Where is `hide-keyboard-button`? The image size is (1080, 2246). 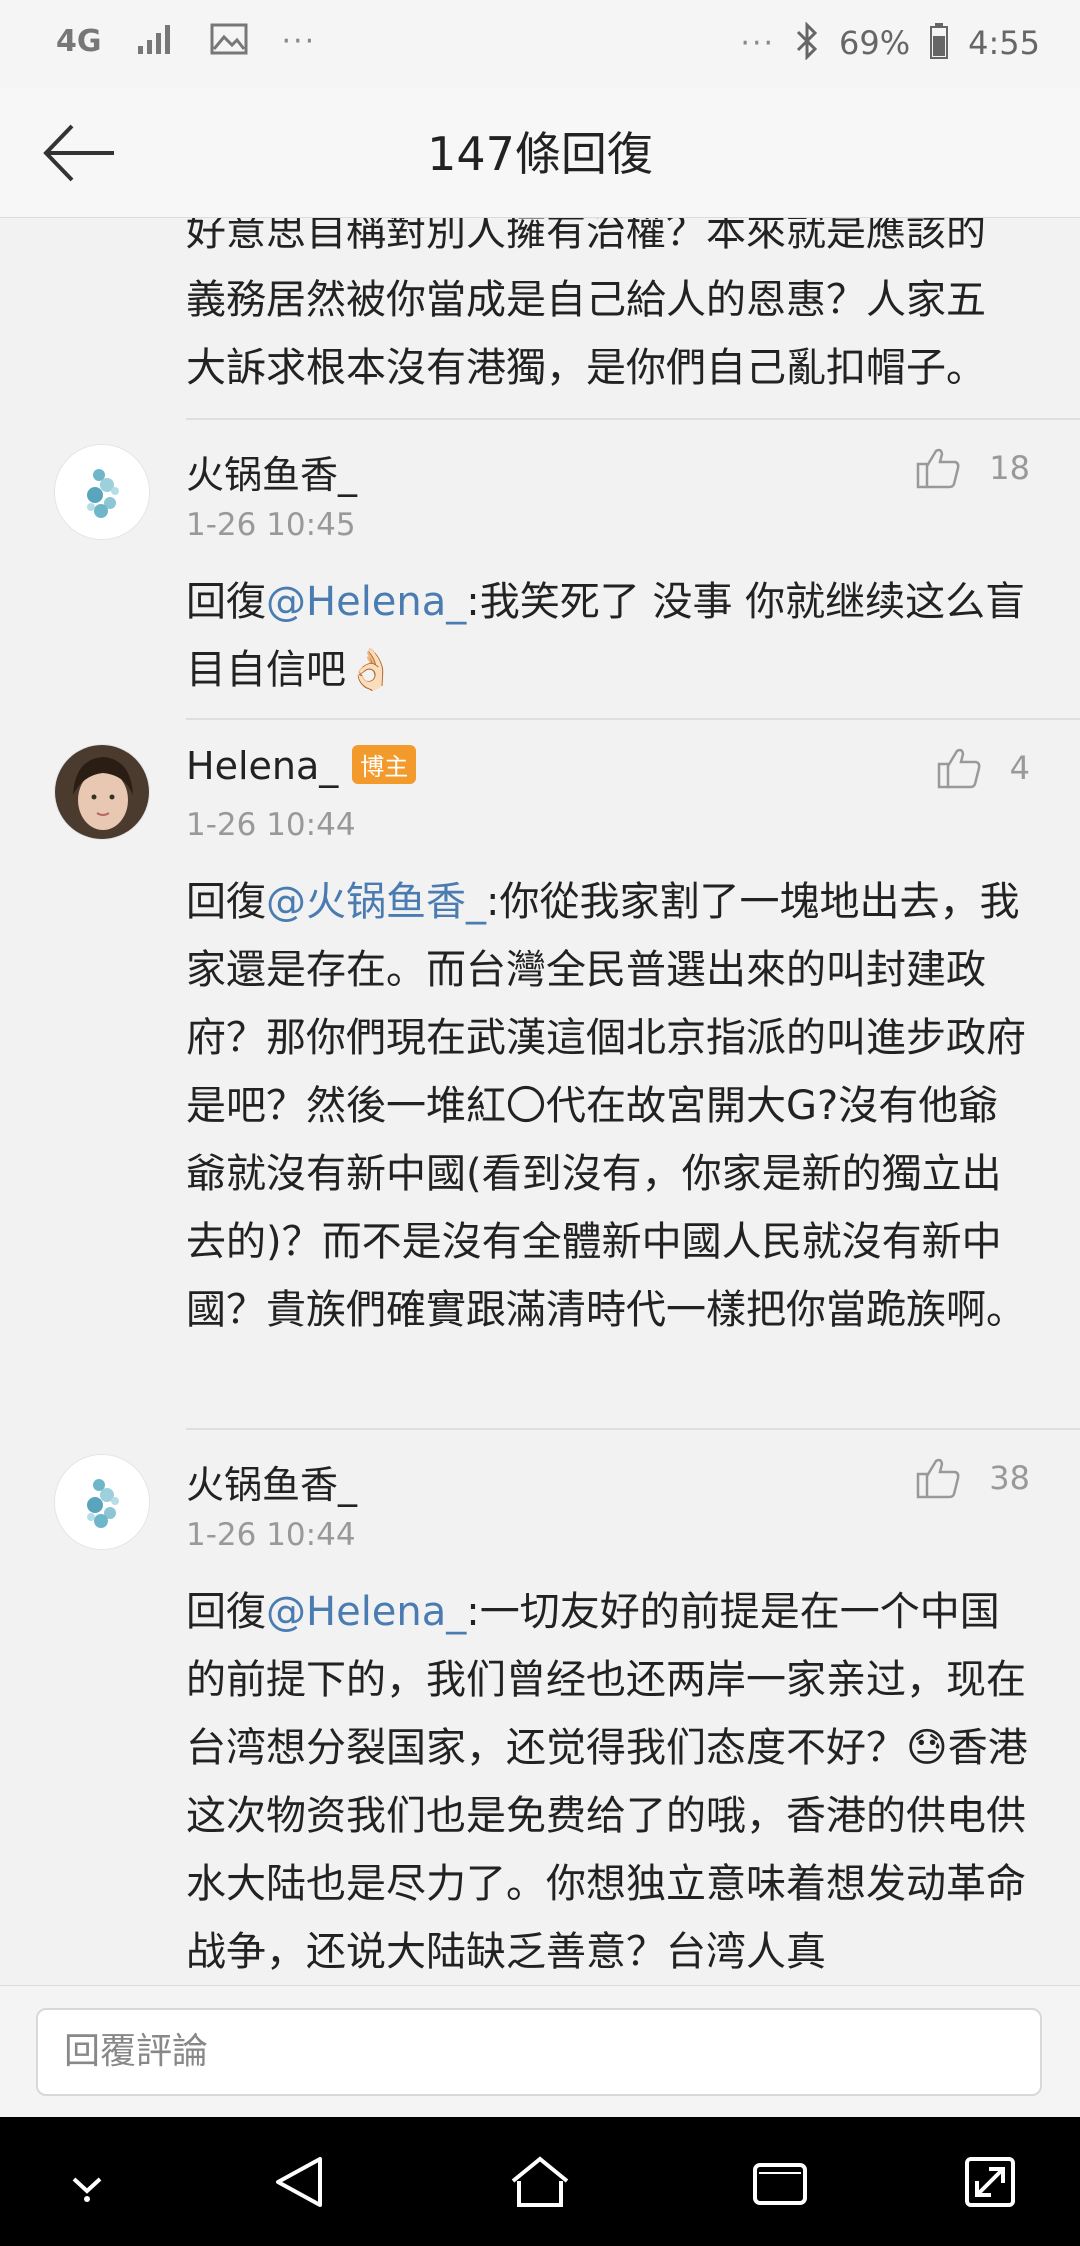 hide-keyboard-button is located at coordinates (87, 2182).